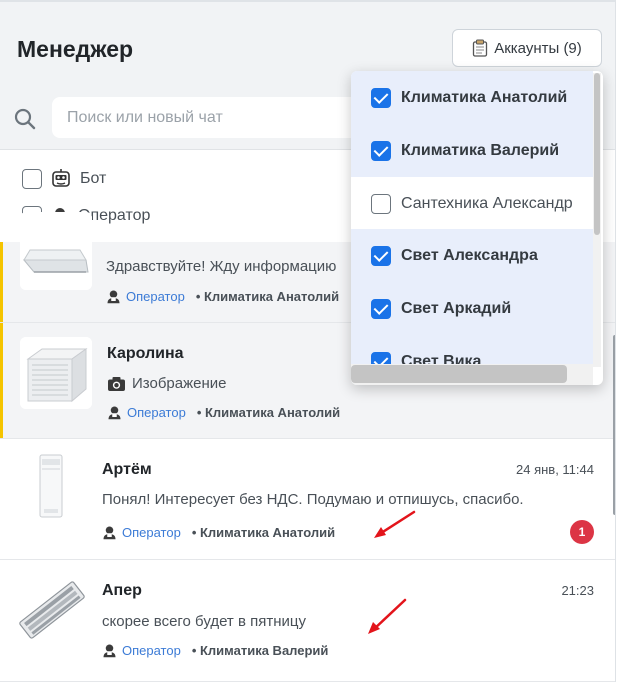  Describe the element at coordinates (484, 97) in the screenshot. I see `account-option-label: Климатика Анатолий` at that location.